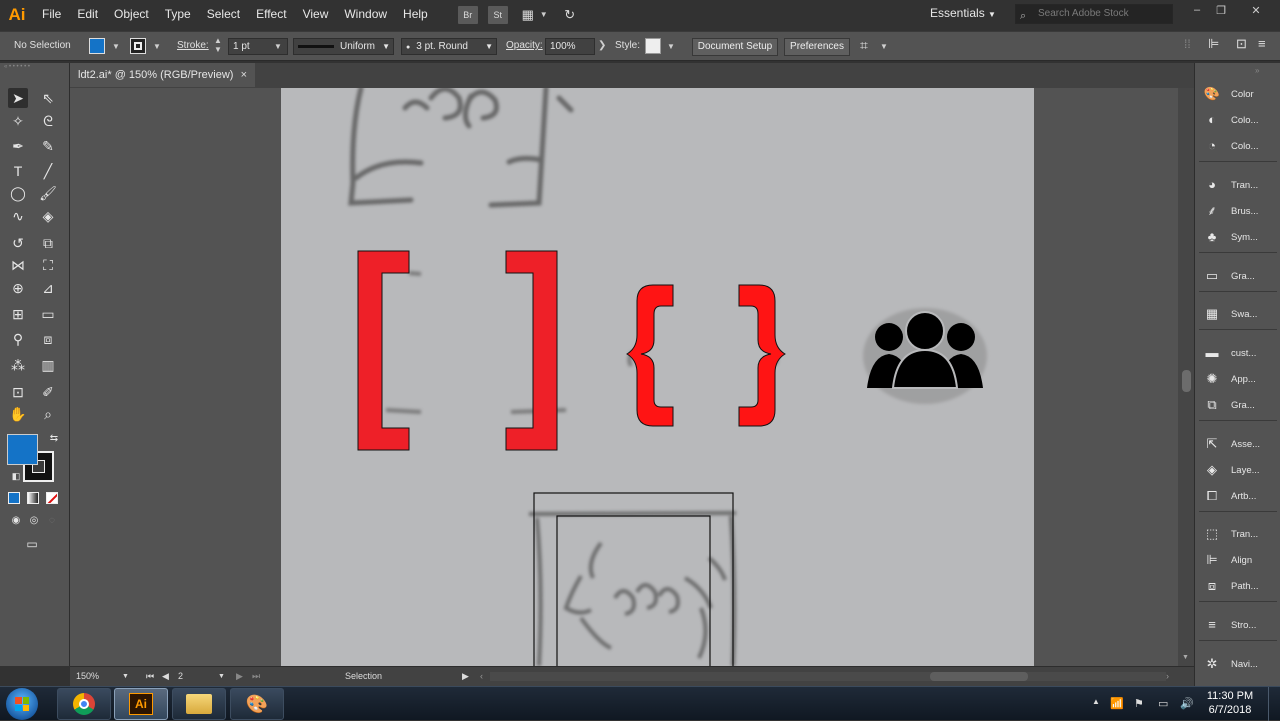  I want to click on opacity-label: Opacity:, so click(524, 45).